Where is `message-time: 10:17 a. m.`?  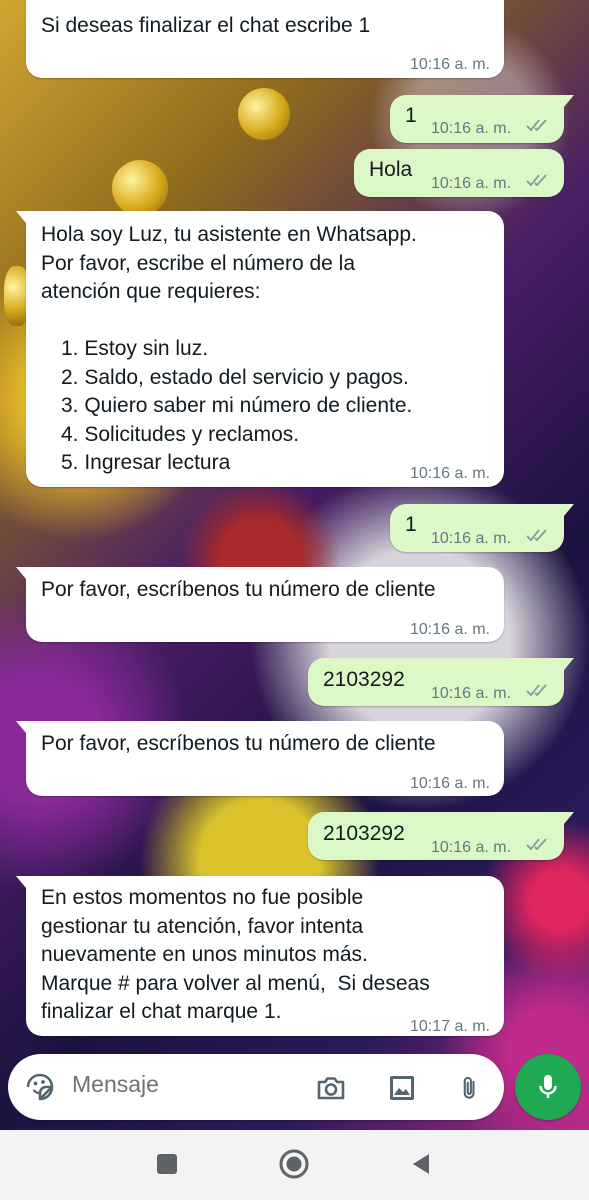 message-time: 10:17 a. m. is located at coordinates (449, 1026).